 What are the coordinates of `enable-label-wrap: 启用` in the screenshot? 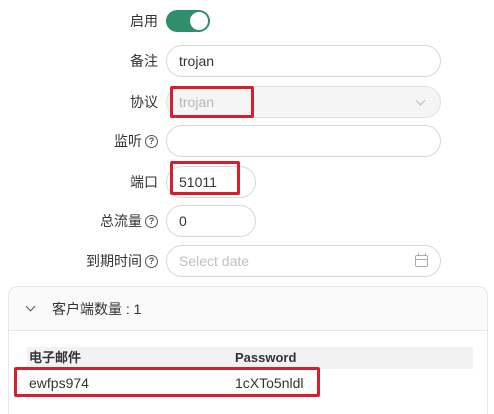 It's located at (144, 21).